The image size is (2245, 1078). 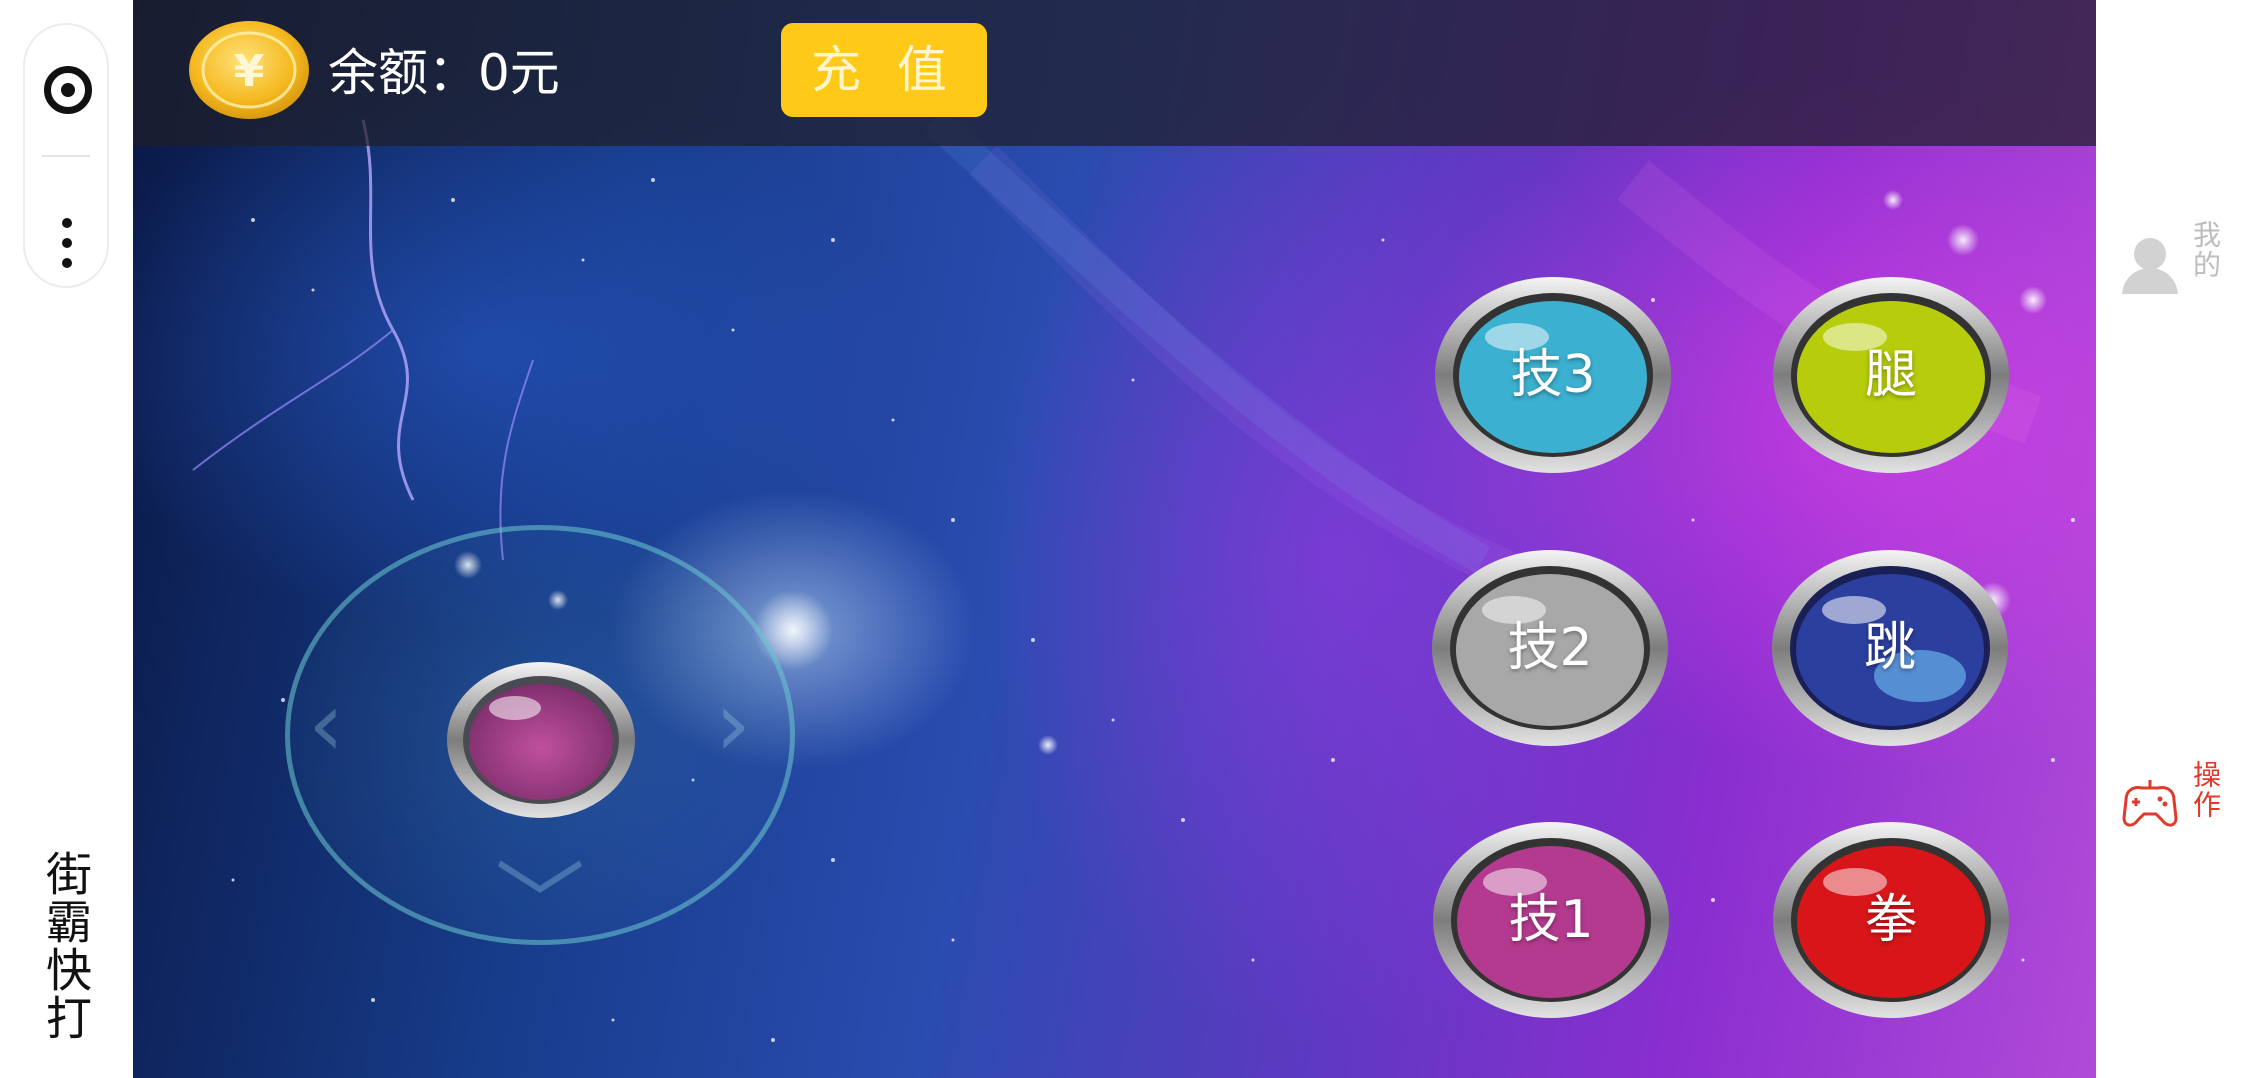 I want to click on jump-button: 跳, so click(x=1890, y=648).